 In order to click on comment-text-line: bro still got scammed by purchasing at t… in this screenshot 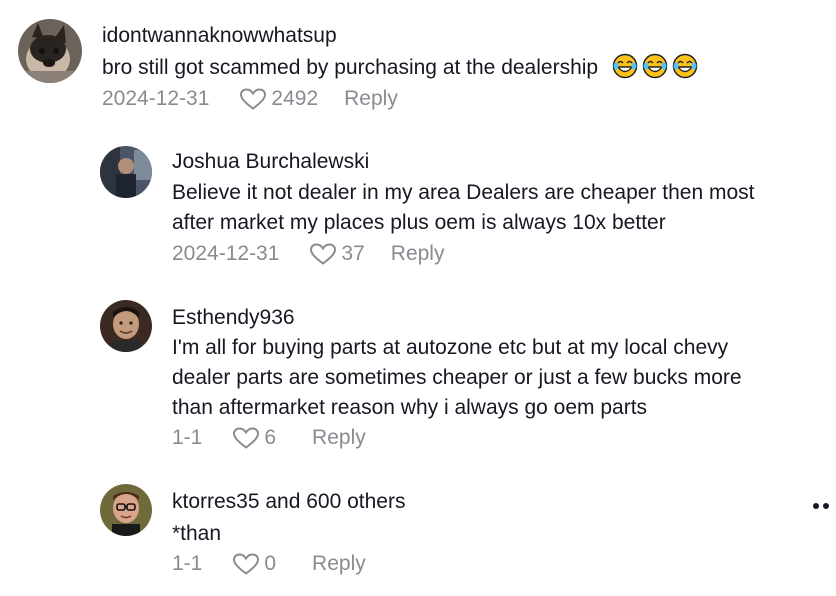, I will do `click(350, 67)`.